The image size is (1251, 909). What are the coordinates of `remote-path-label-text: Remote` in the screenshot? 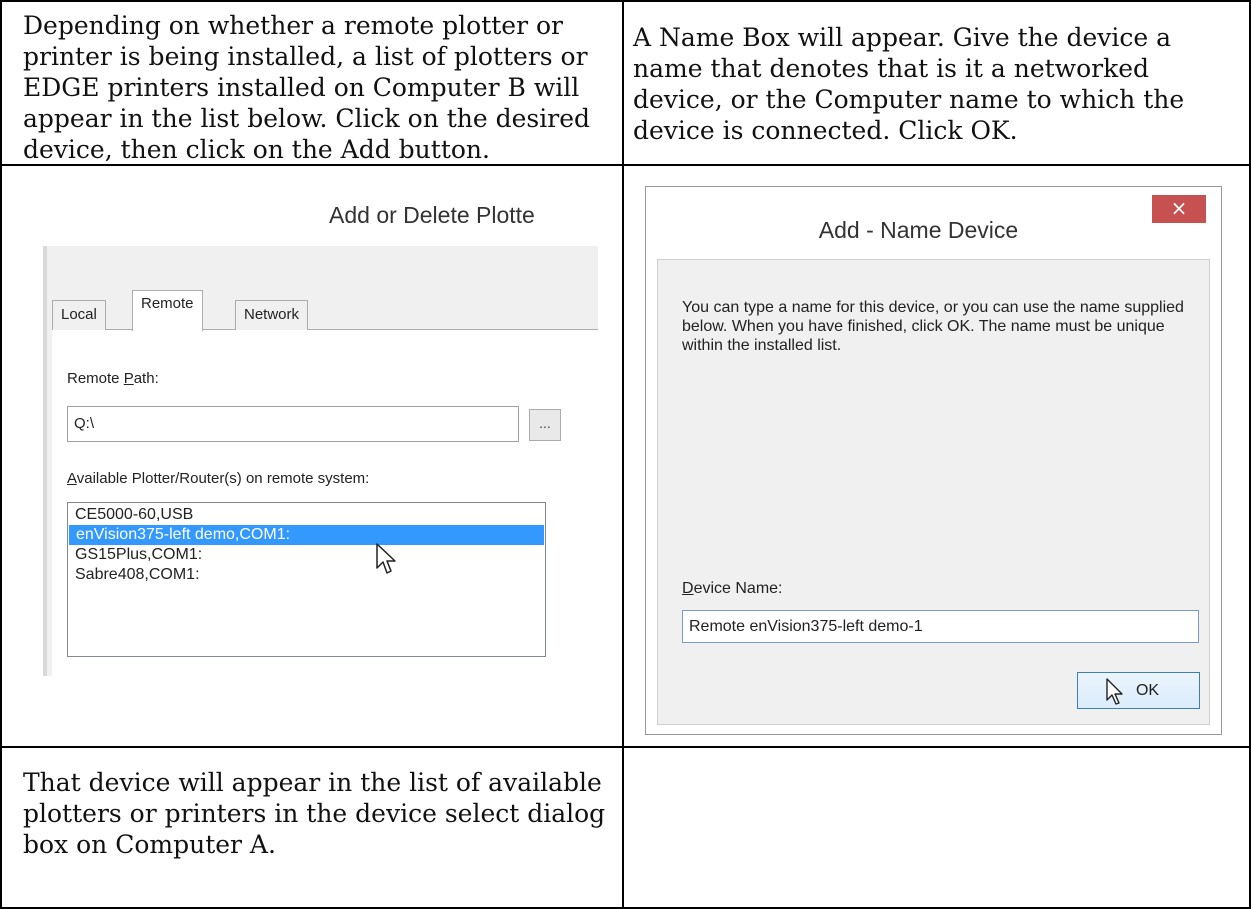 It's located at (95, 378).